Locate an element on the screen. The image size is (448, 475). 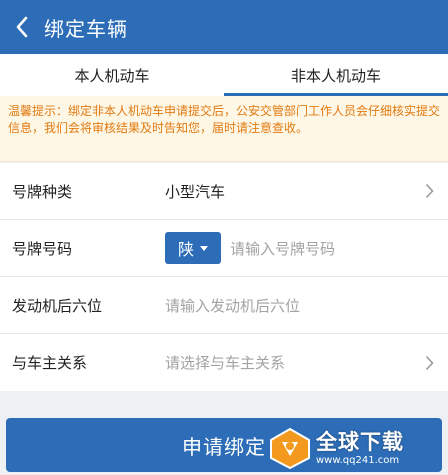
watermark-text: 全球下载 is located at coordinates (360, 441).